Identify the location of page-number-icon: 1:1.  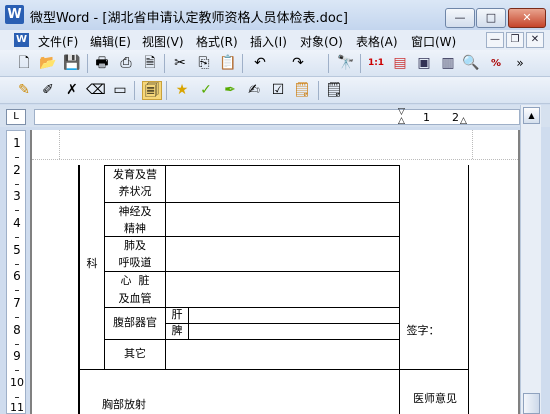
(376, 63).